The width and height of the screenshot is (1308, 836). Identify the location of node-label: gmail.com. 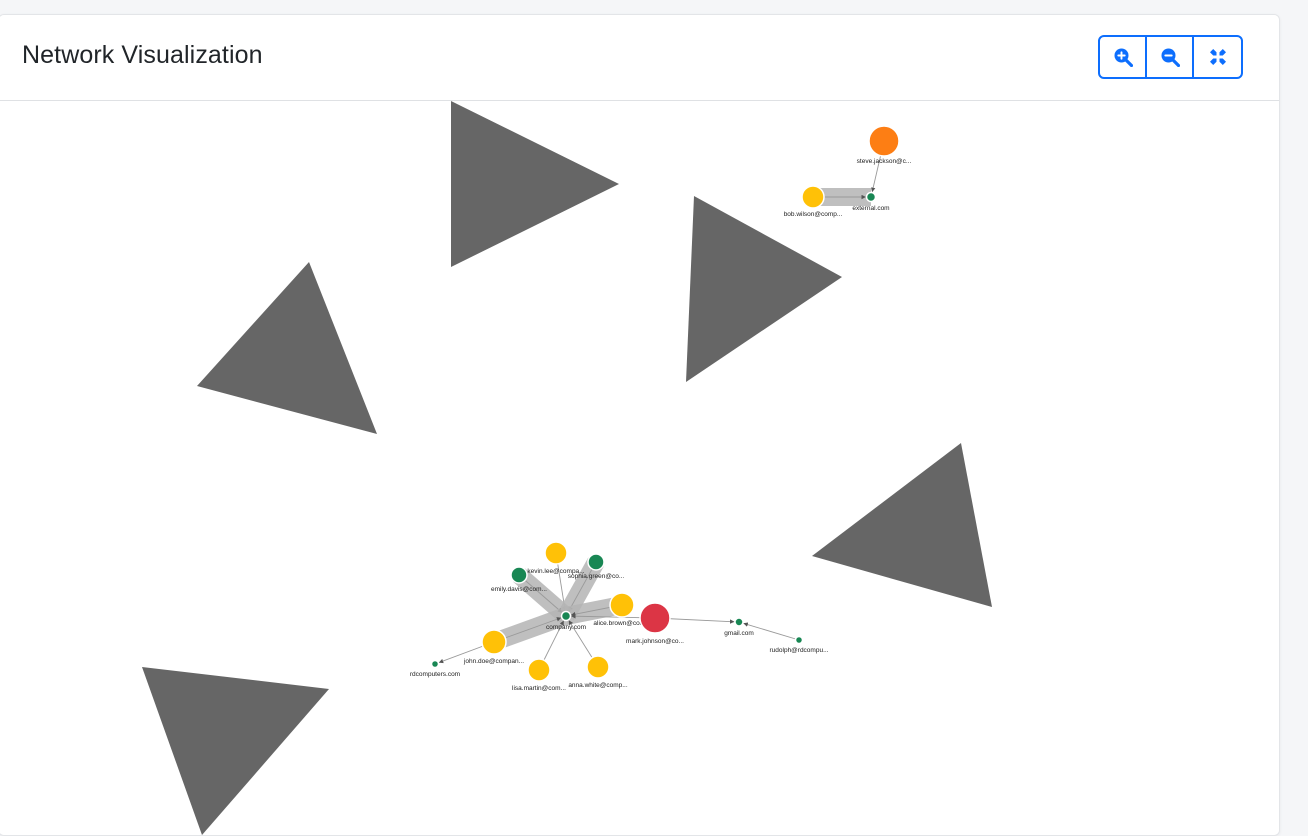
(739, 633).